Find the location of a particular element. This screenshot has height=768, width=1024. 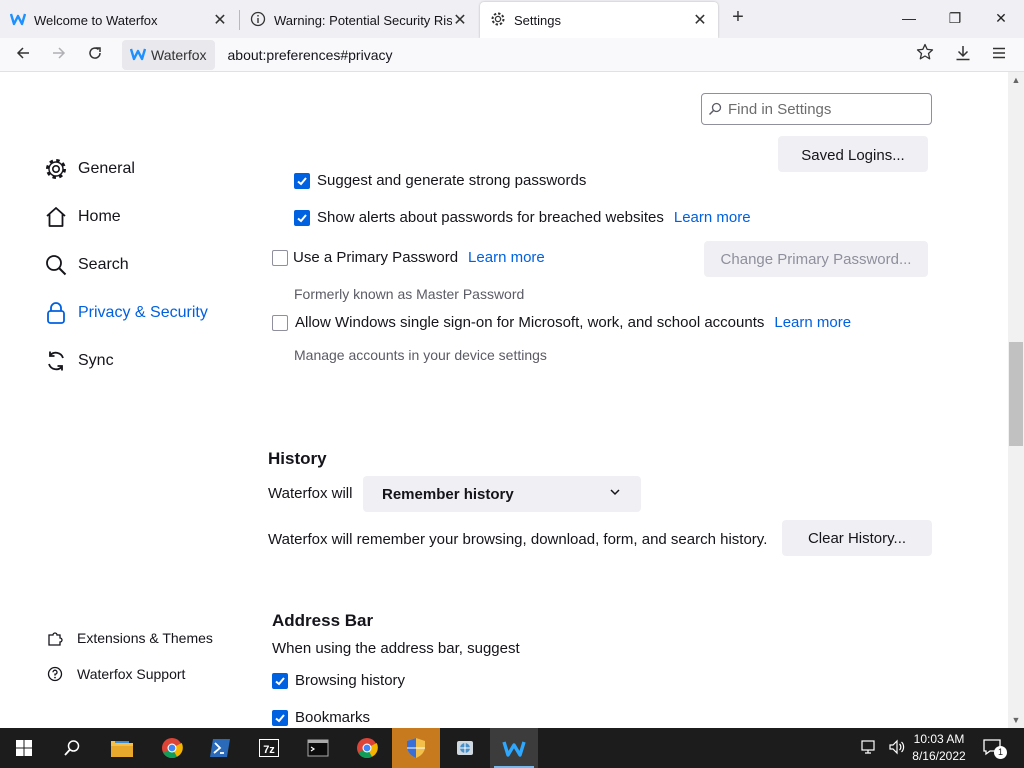

clock-time: 10:03 AM is located at coordinates (939, 739).